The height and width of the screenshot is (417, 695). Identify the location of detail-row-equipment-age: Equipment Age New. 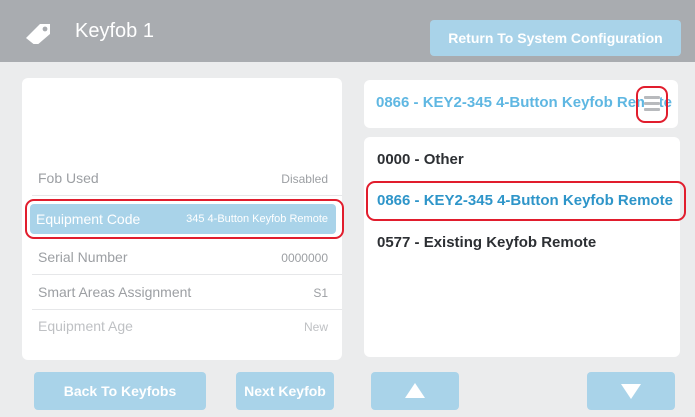
(187, 326).